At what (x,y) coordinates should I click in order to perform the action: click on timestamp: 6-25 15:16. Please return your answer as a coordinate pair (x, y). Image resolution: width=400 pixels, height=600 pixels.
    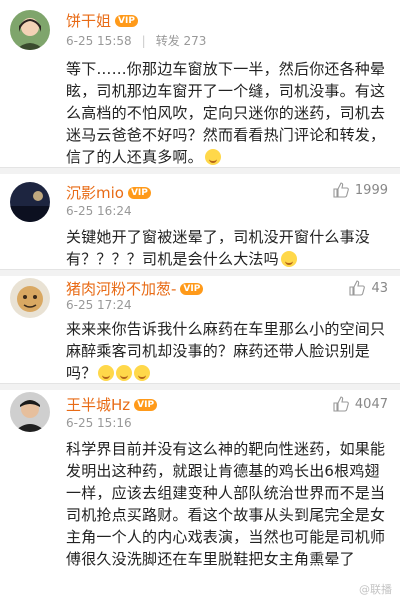
    Looking at the image, I should click on (99, 423).